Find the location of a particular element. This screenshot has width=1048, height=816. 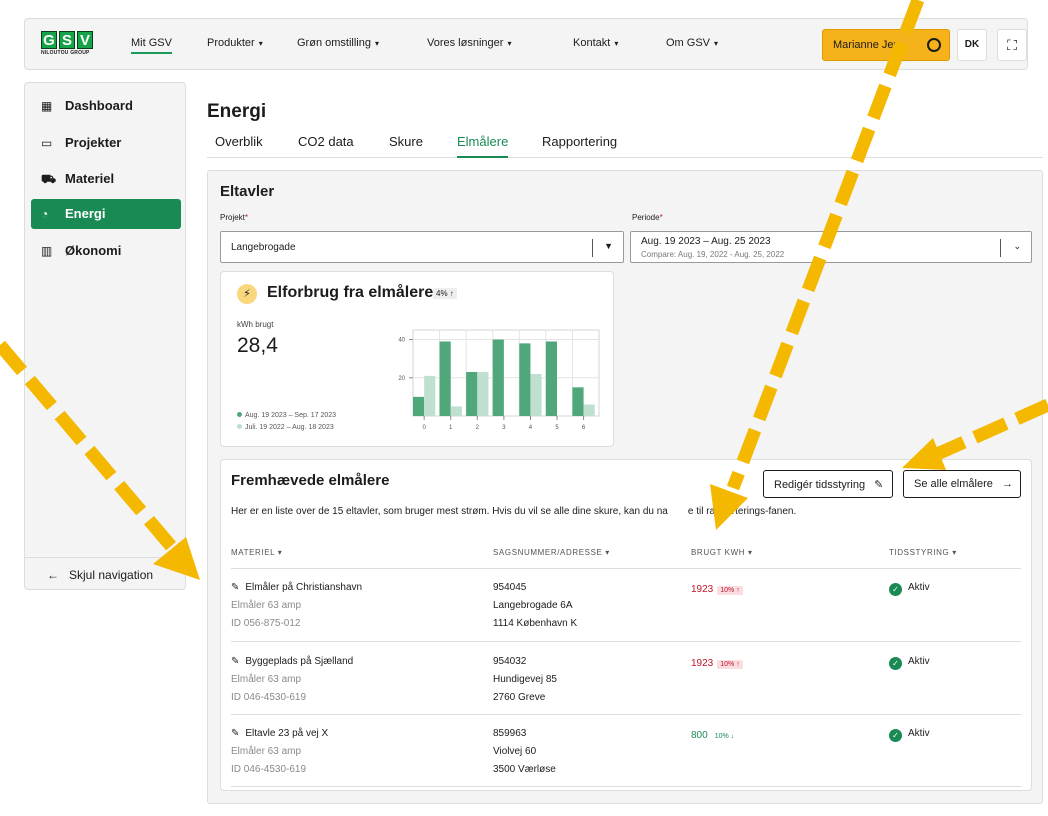

kwh-change-badge: 10% ↑ is located at coordinates (730, 590).